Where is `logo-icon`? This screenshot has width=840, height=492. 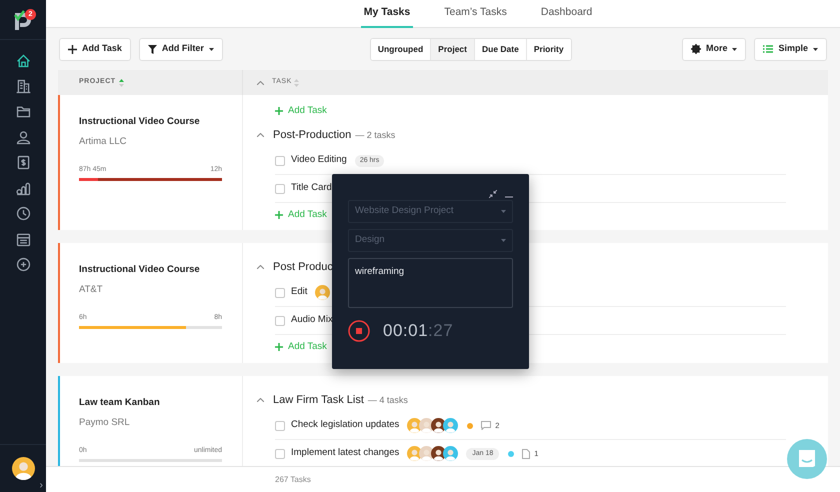 logo-icon is located at coordinates (23, 19).